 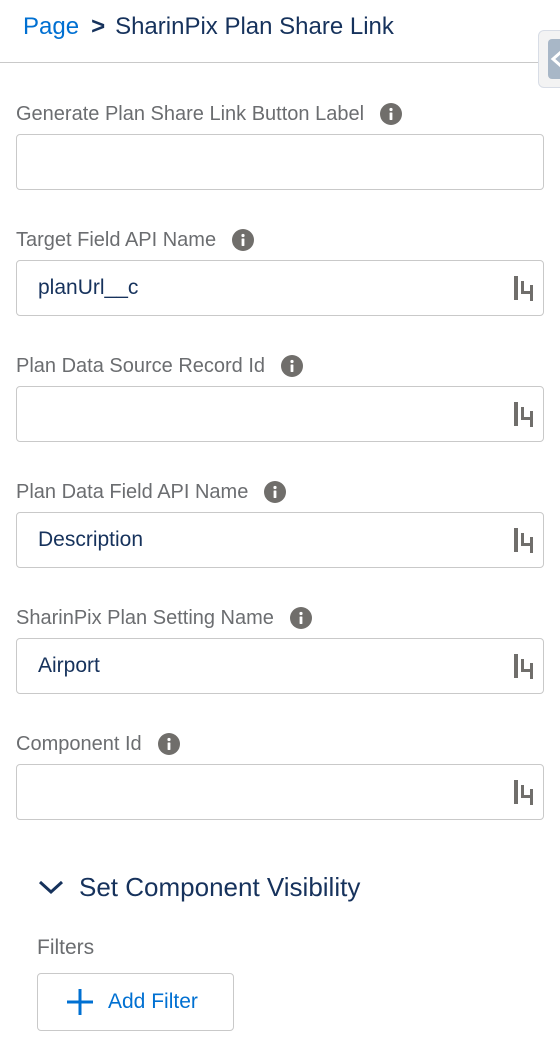 I want to click on field-label: Plan Data Field API Name, so click(x=132, y=491).